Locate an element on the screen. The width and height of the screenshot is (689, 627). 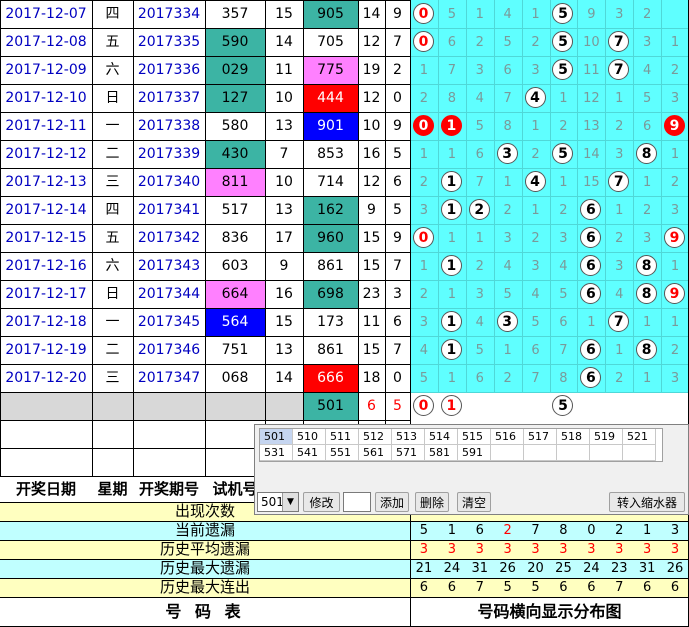
number-list-cell: 513 is located at coordinates (408, 437).